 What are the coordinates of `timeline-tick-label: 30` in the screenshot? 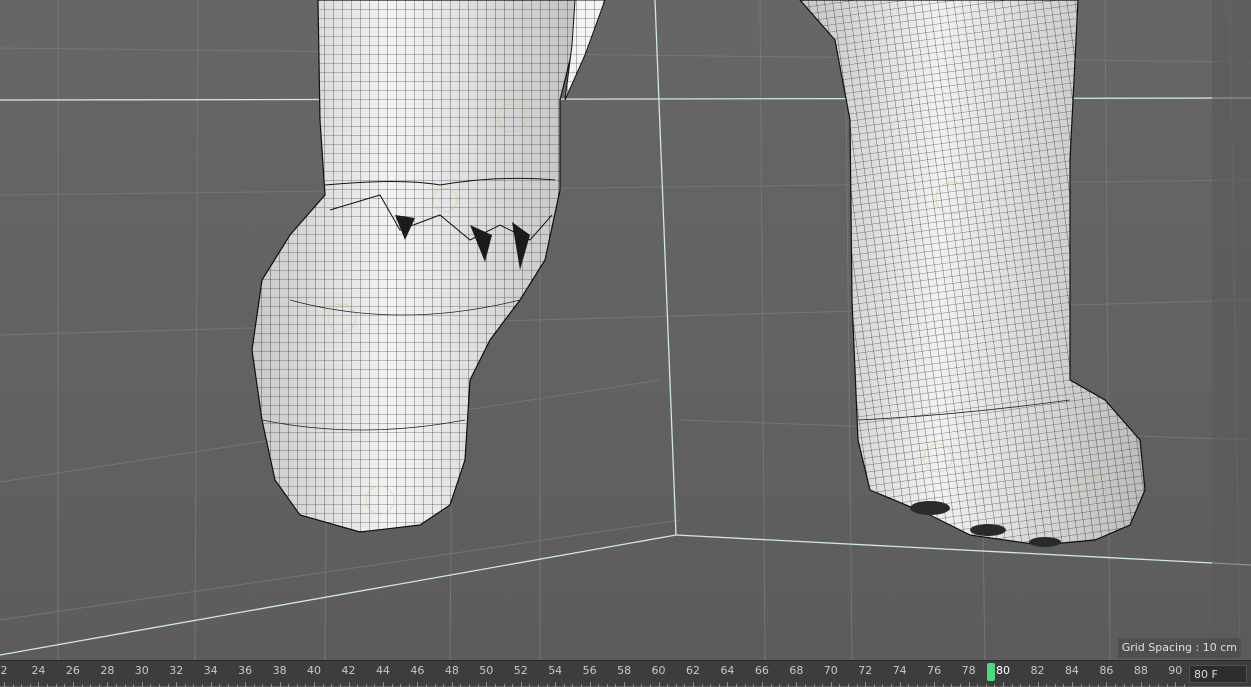 It's located at (141, 670).